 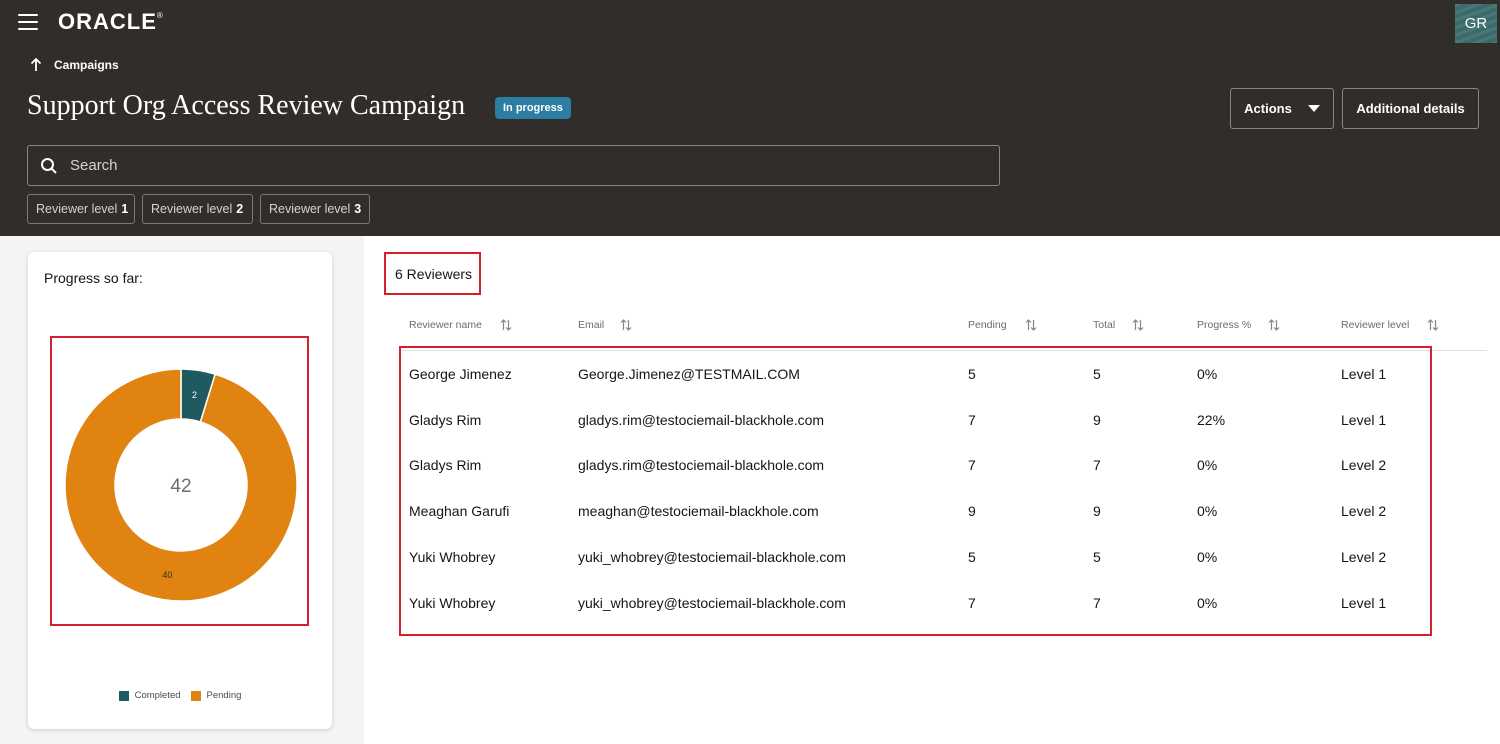 I want to click on chart-legend: Completed Pending, so click(x=180, y=695).